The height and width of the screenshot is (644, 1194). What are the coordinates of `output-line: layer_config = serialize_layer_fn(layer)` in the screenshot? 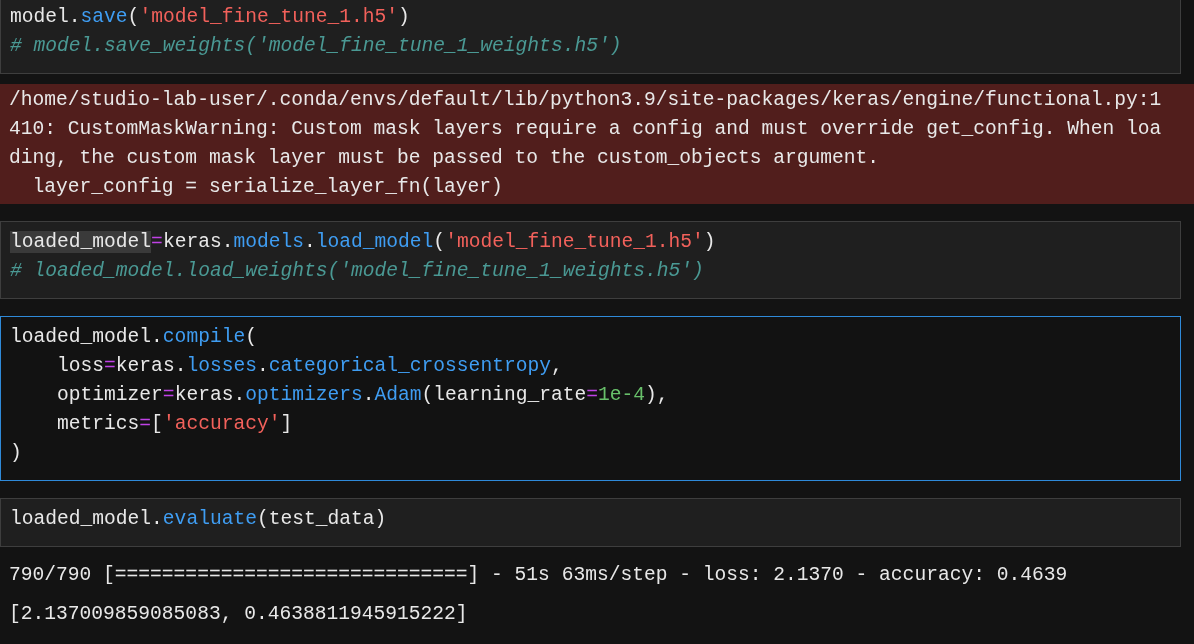 It's located at (267, 187).